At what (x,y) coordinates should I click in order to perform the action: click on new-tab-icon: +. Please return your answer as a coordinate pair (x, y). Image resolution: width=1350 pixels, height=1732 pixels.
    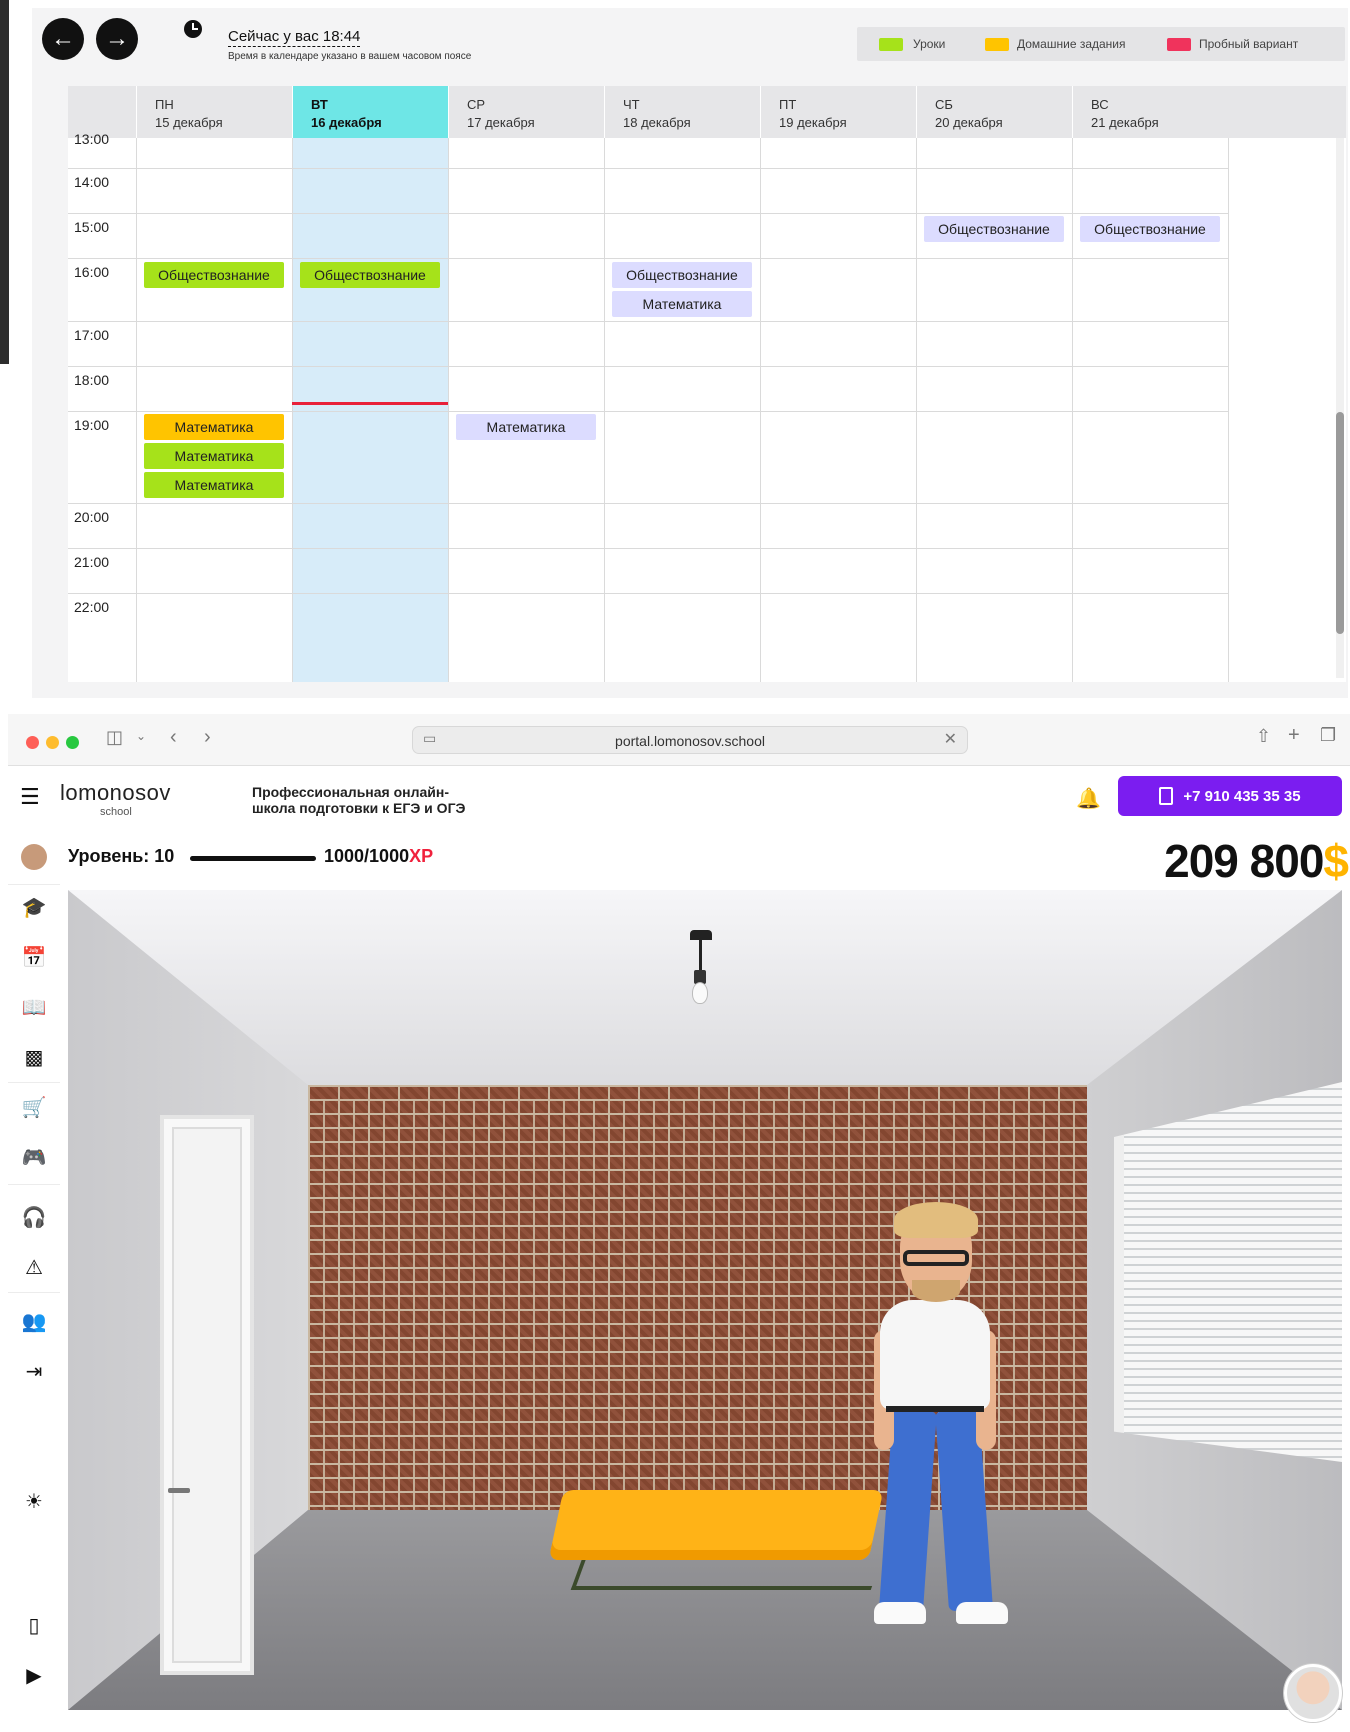
    Looking at the image, I should click on (1294, 735).